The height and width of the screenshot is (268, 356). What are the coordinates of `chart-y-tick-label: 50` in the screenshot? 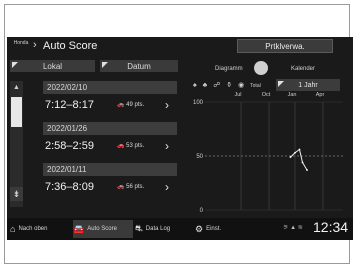 It's located at (199, 157).